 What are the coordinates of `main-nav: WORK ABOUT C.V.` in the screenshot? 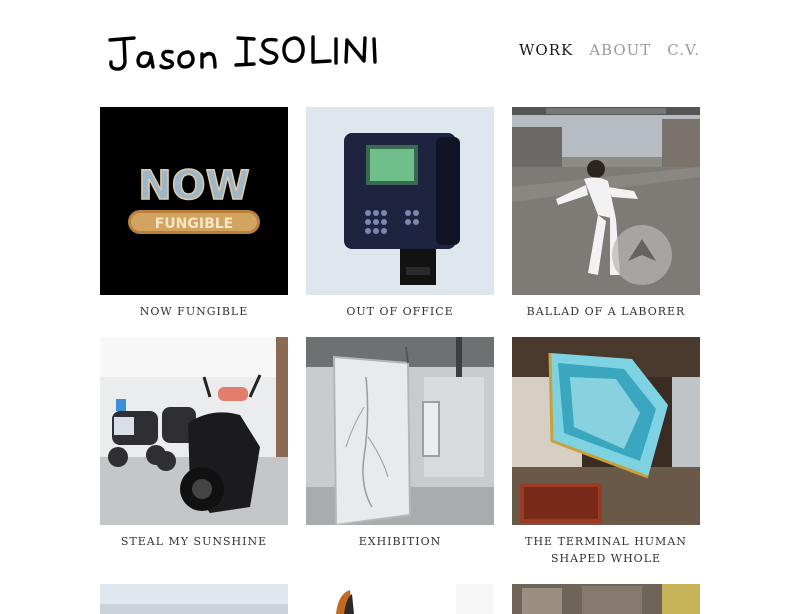 It's located at (609, 50).